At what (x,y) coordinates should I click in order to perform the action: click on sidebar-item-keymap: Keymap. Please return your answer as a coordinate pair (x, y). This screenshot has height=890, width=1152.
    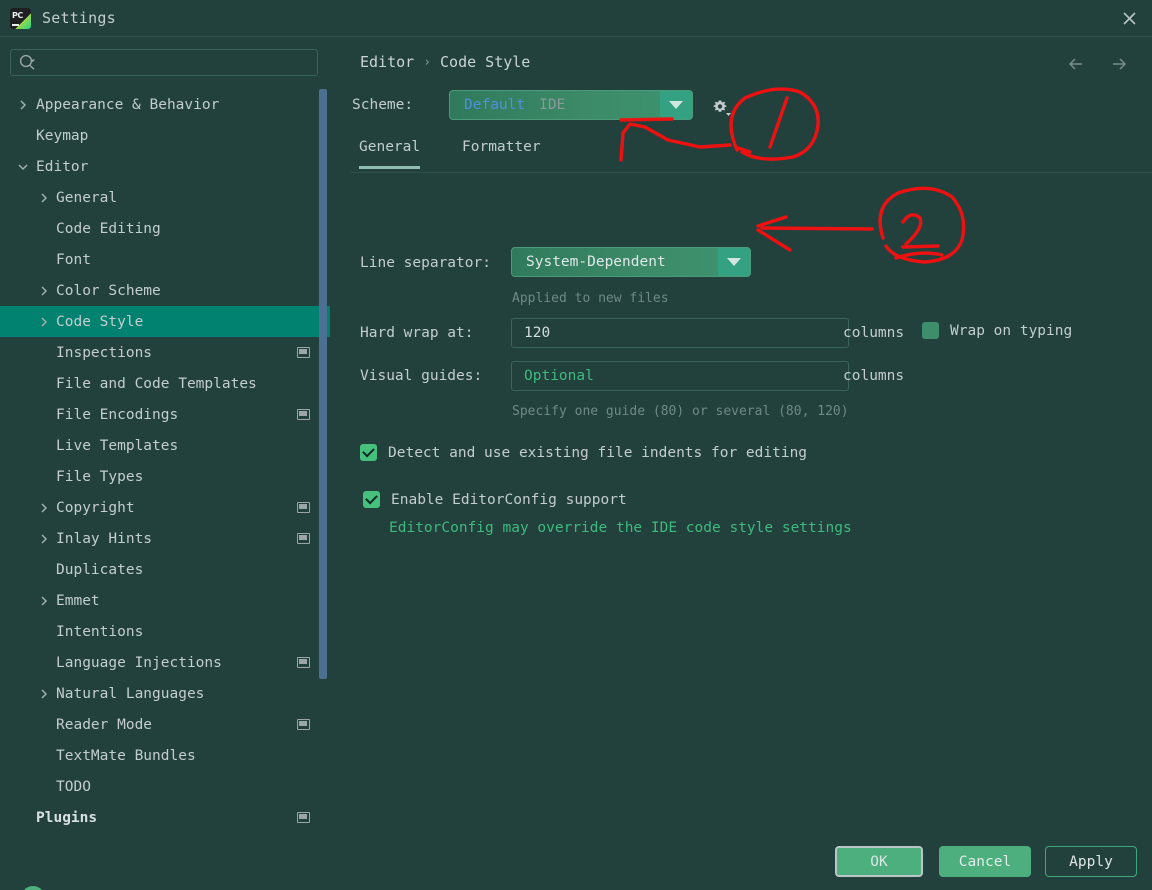
    Looking at the image, I should click on (165, 135).